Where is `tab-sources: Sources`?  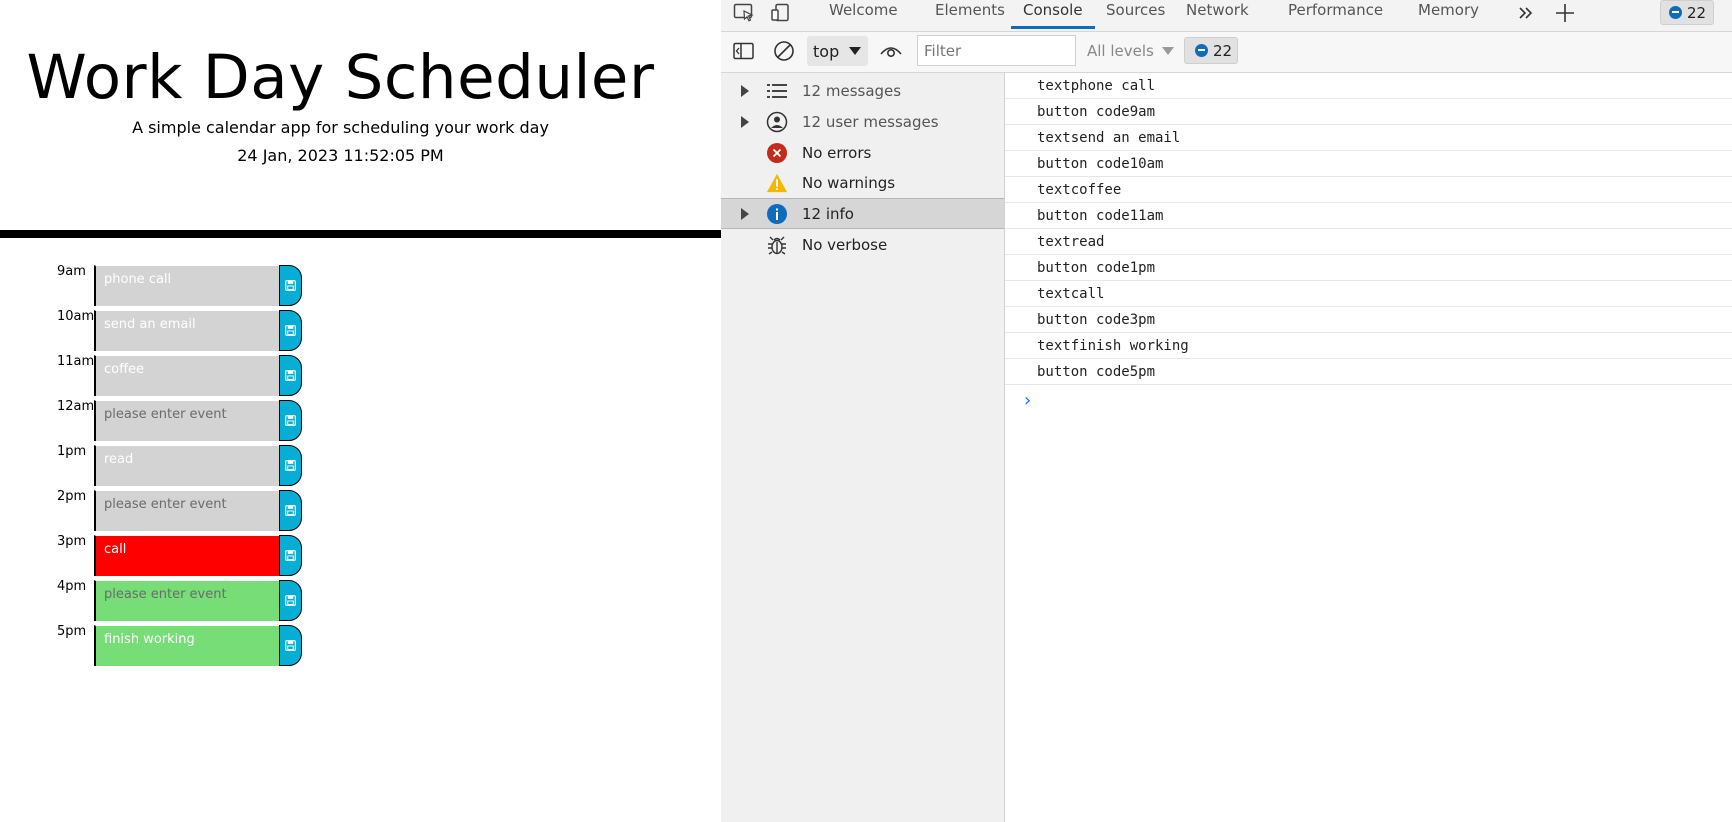
tab-sources: Sources is located at coordinates (1135, 15).